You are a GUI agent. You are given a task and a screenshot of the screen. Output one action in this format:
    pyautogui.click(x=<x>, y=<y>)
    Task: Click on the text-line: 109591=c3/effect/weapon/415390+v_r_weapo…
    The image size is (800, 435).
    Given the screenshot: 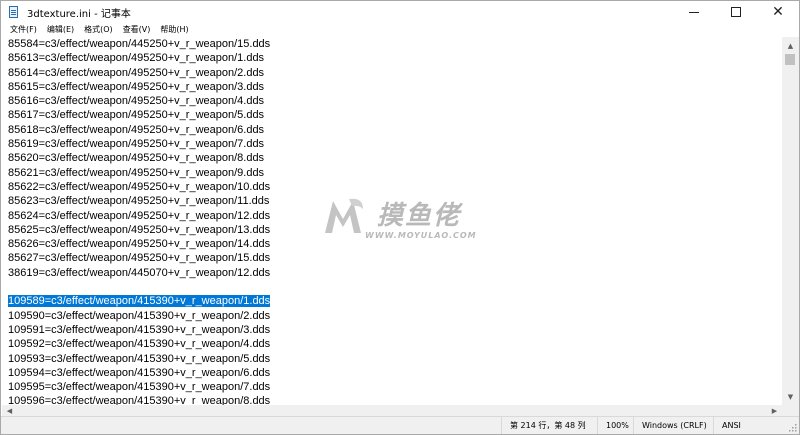 What is the action you would take?
    pyautogui.click(x=392, y=330)
    